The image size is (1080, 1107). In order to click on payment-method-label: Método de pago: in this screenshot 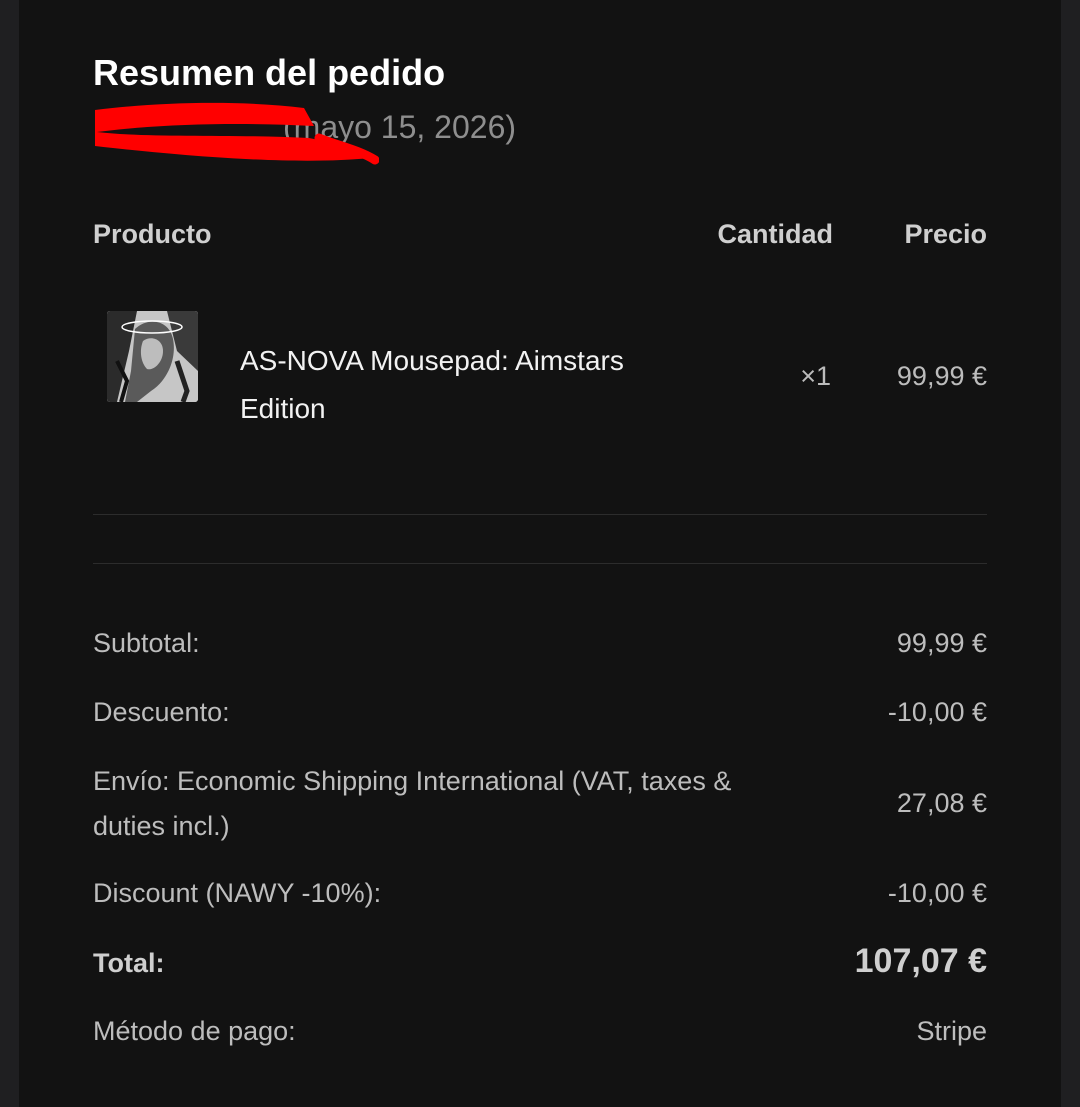, I will do `click(194, 1031)`.